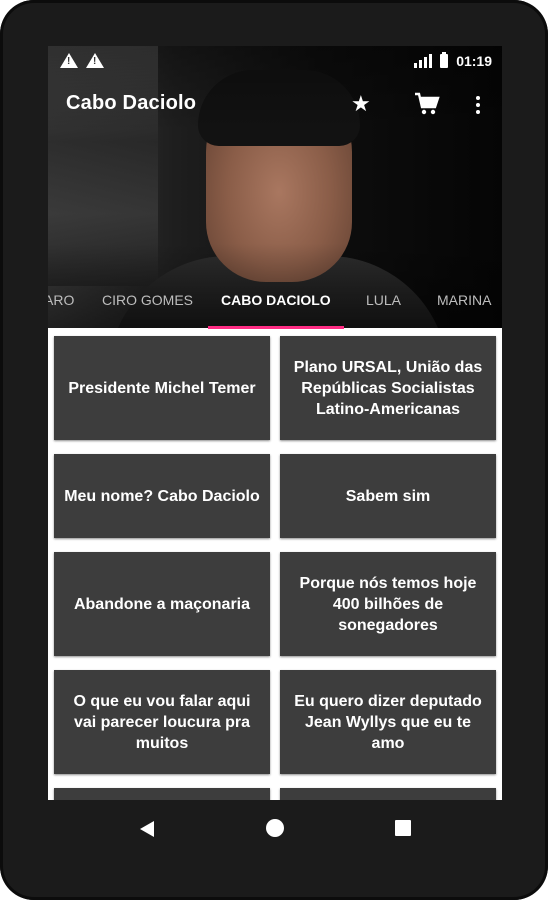 This screenshot has width=548, height=900. Describe the element at coordinates (275, 61) in the screenshot. I see `status-bar: ! ! 01:19` at that location.